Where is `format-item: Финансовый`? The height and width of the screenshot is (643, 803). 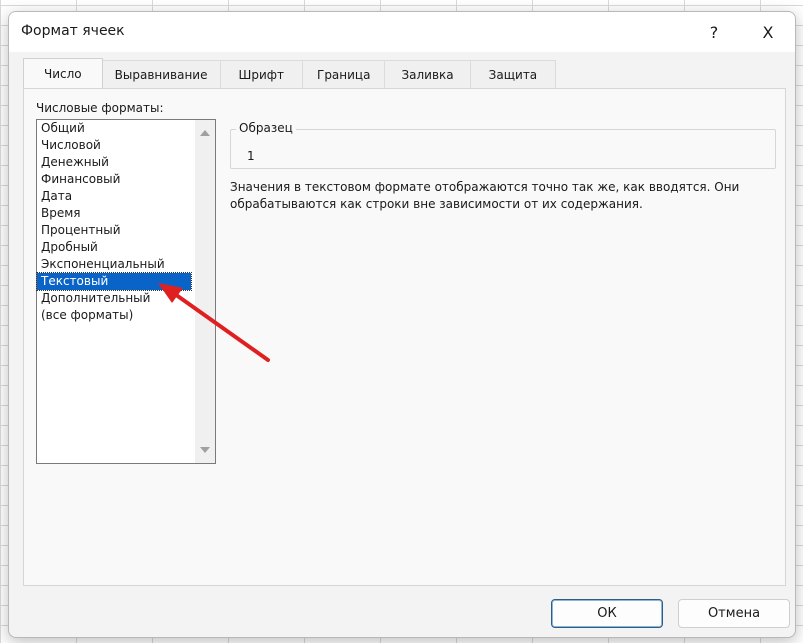
format-item: Финансовый is located at coordinates (114, 179).